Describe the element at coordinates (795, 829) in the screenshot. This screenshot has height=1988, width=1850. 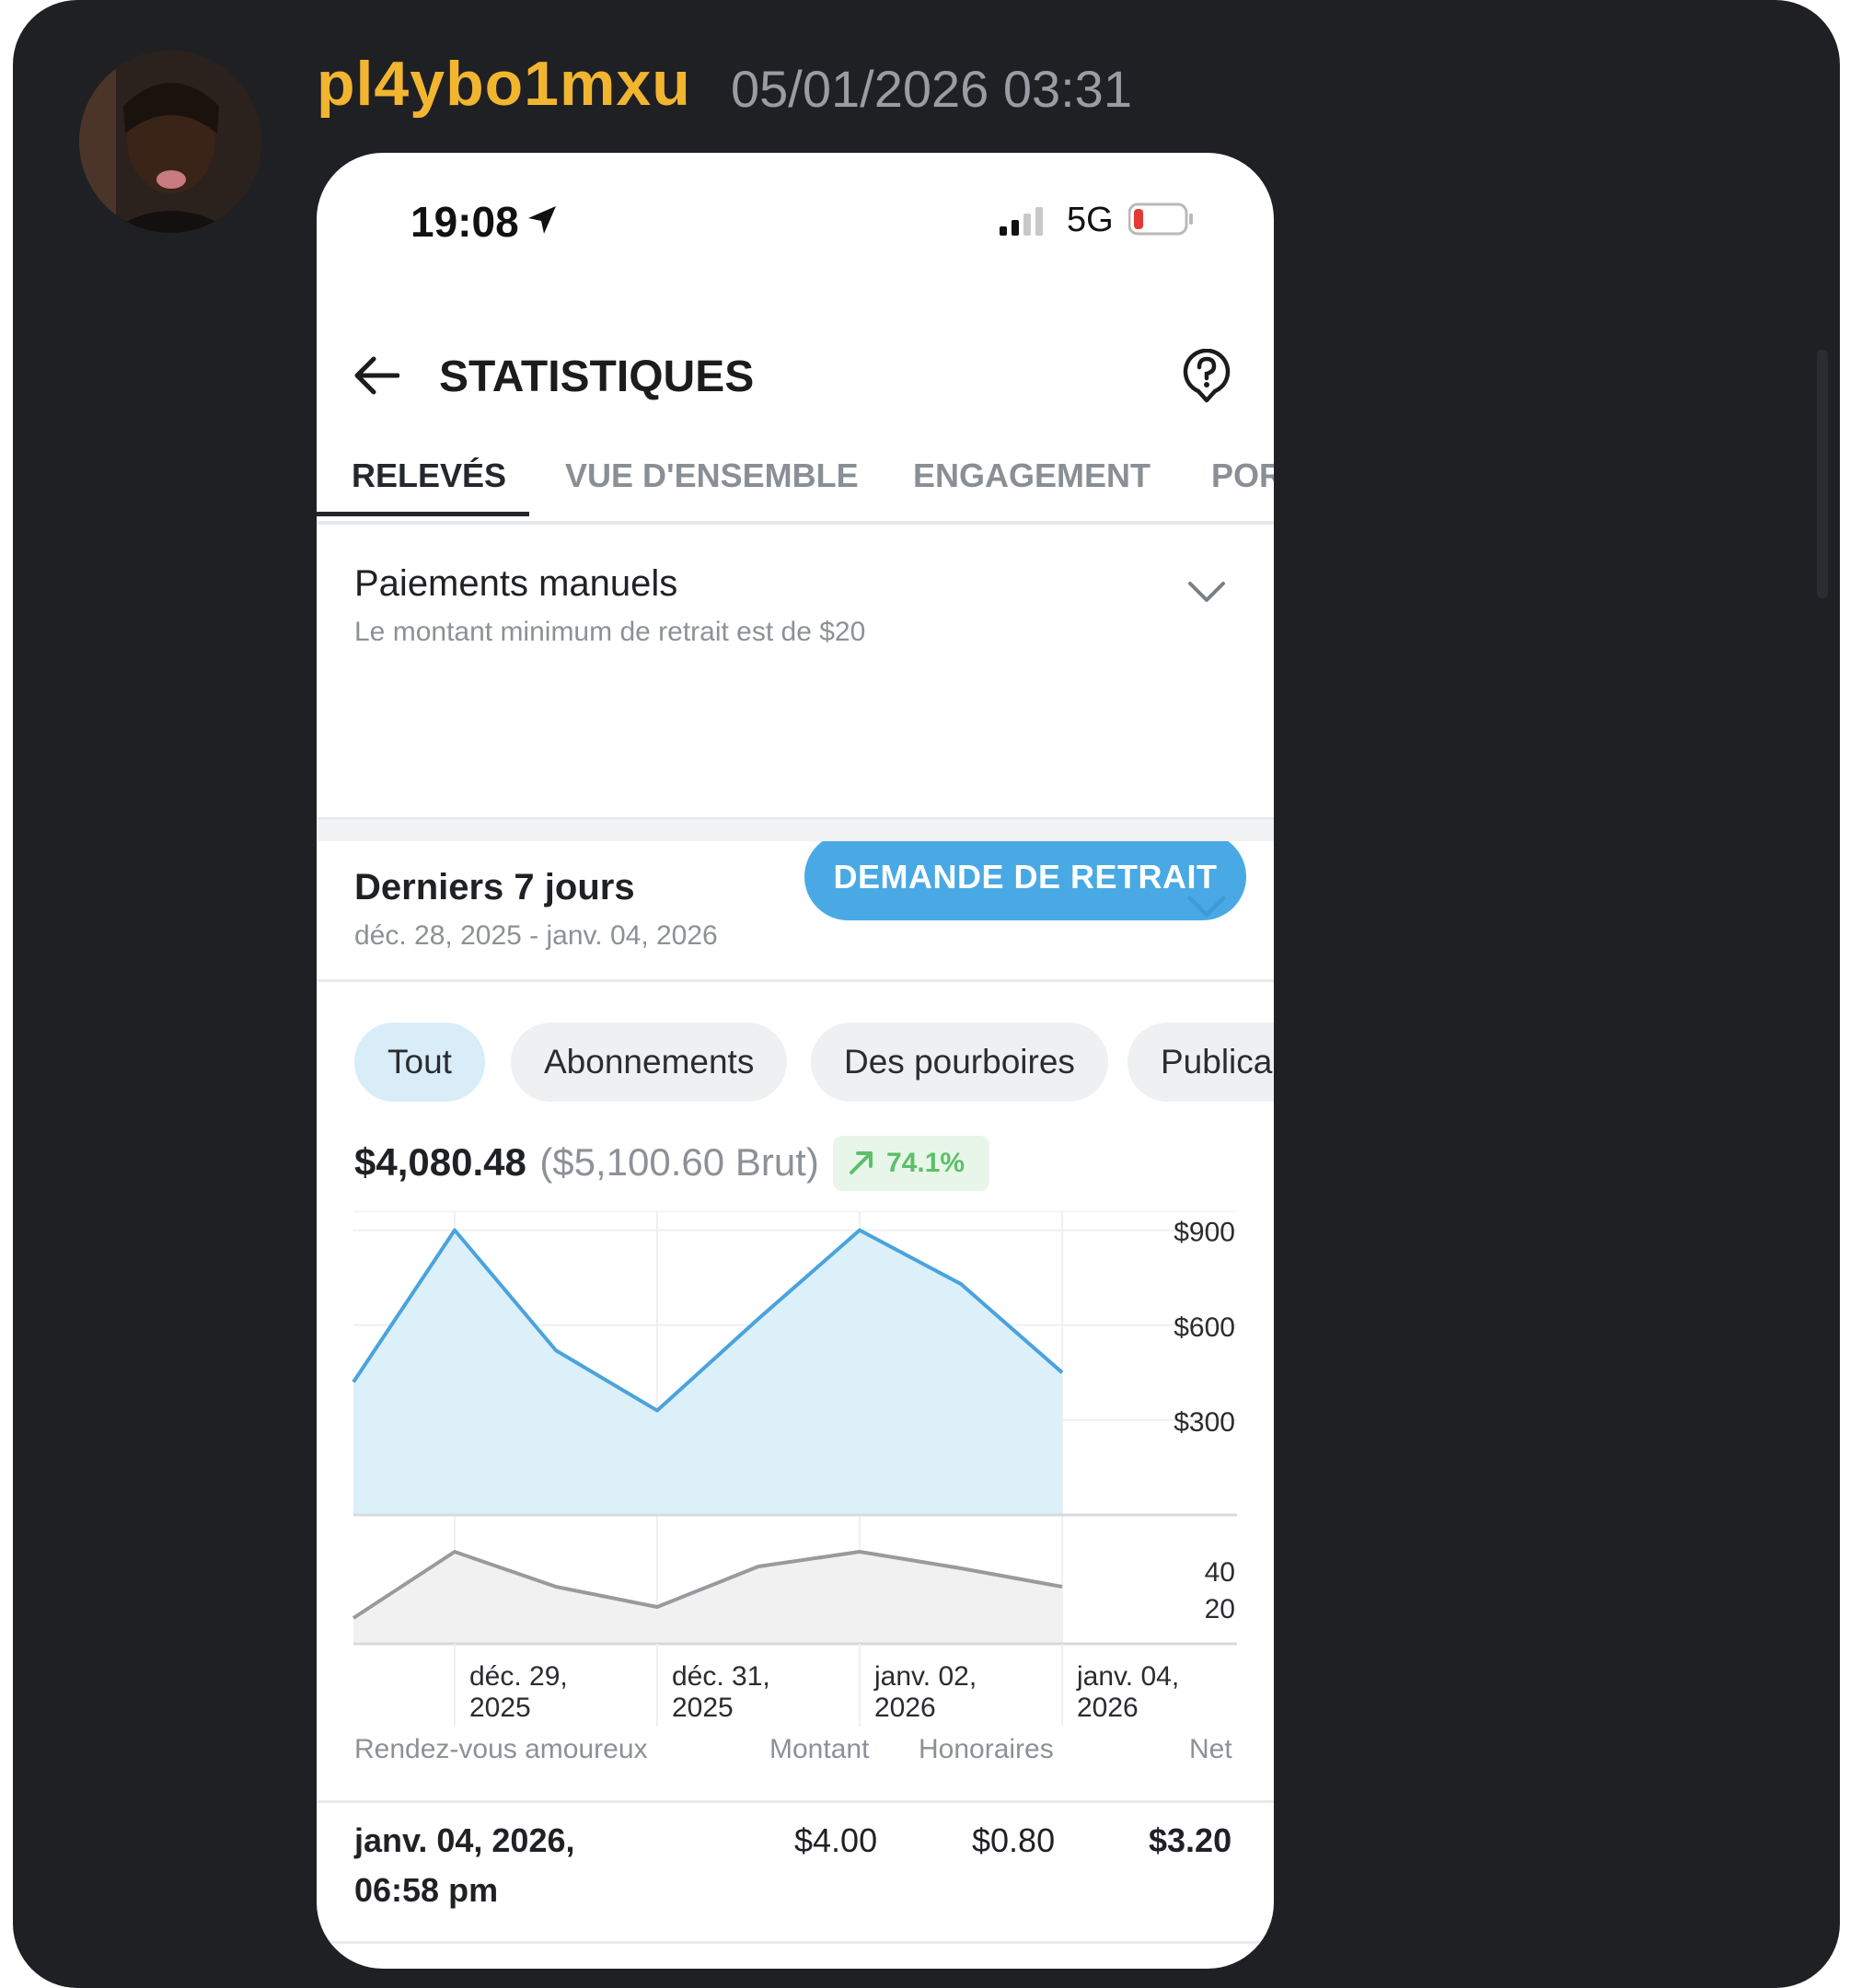
I see `section-divider` at that location.